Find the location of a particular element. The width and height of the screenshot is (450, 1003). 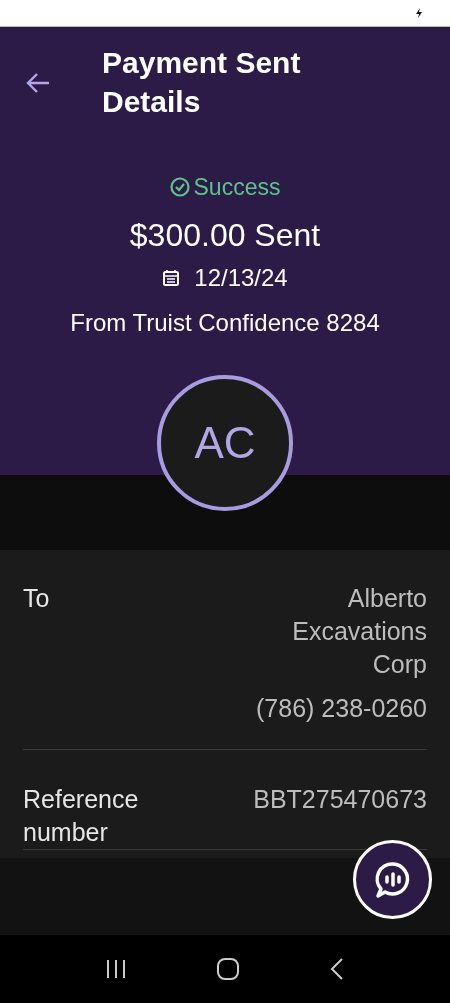

amount-text: $300.00 Sent is located at coordinates (225, 235).